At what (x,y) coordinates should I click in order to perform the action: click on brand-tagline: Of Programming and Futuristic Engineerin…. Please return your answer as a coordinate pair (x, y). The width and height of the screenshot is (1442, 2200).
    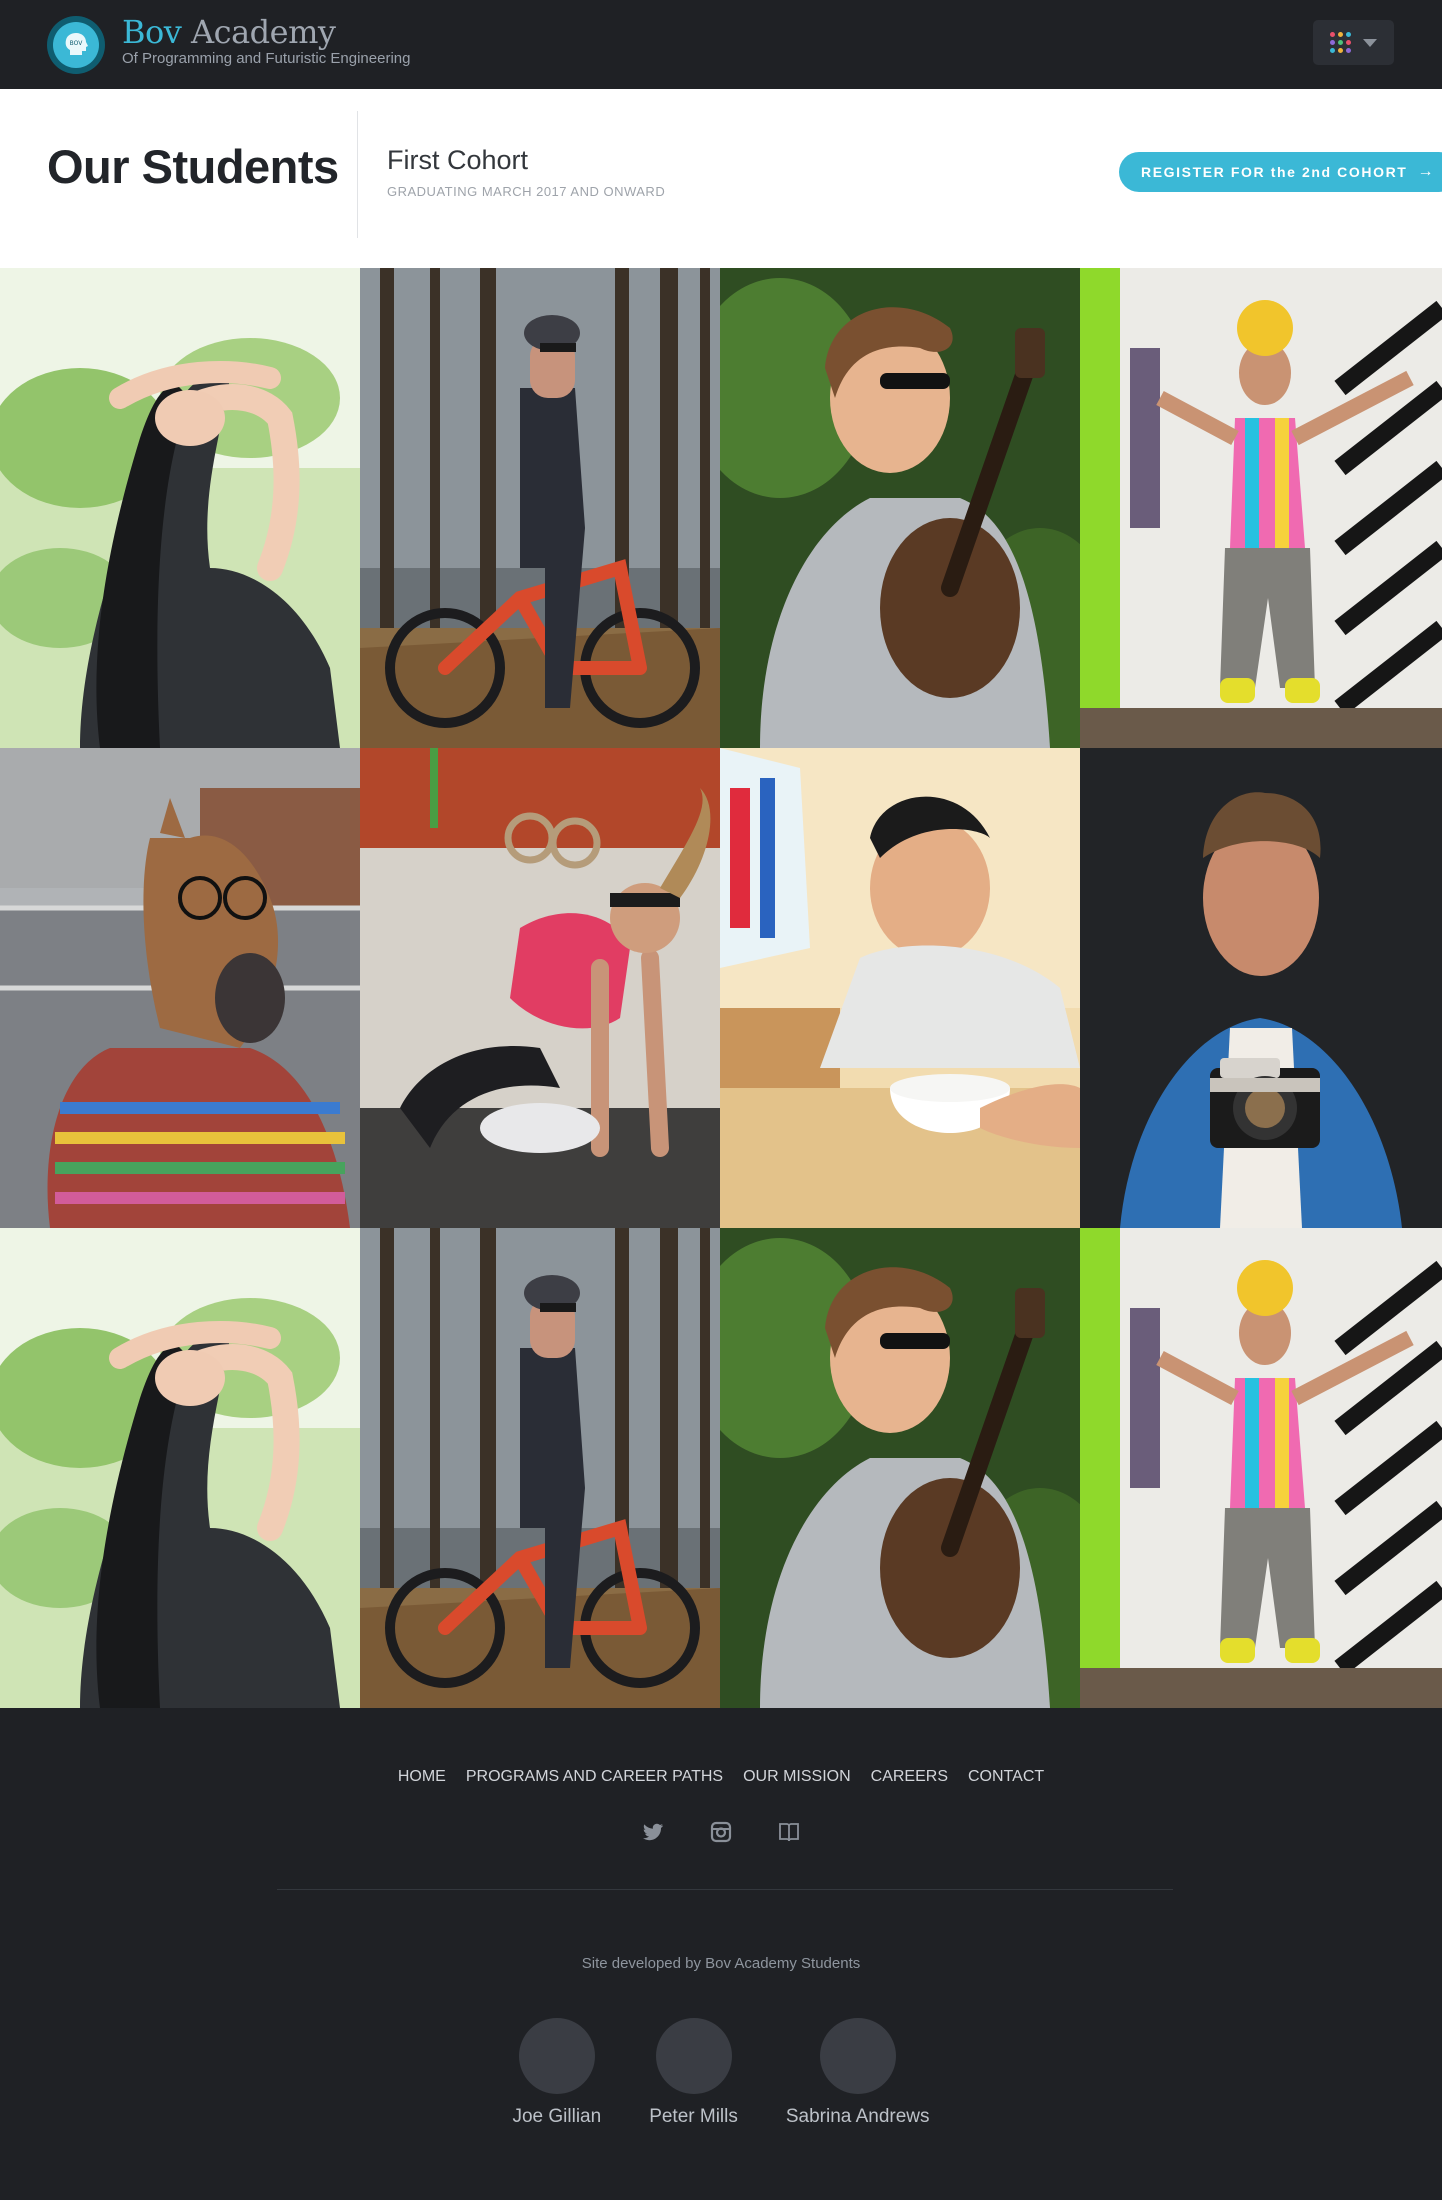
    Looking at the image, I should click on (266, 58).